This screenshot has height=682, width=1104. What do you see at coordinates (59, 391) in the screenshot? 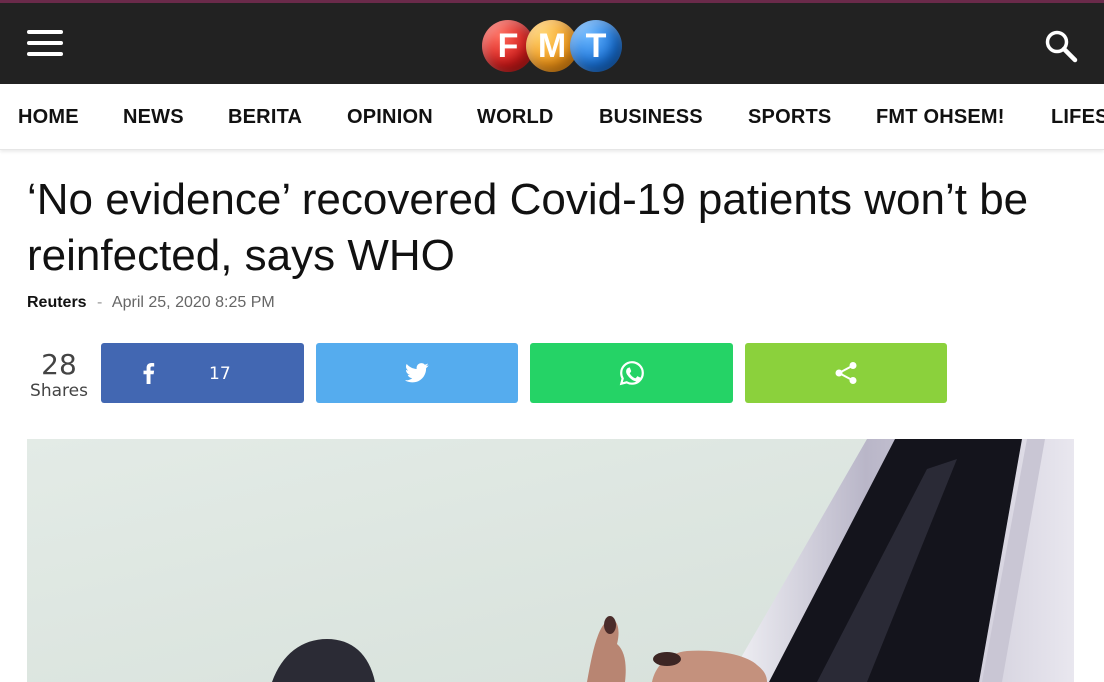
I see `share-label: Shares` at bounding box center [59, 391].